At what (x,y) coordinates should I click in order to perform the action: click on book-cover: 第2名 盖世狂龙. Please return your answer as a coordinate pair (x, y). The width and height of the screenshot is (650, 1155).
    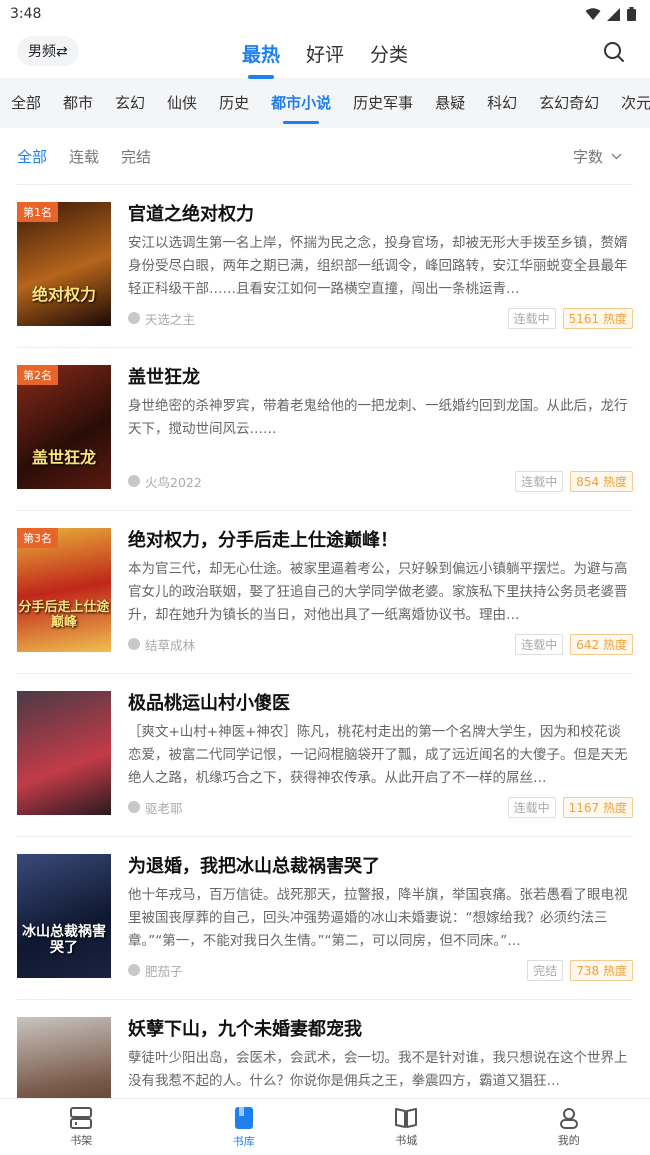
    Looking at the image, I should click on (64, 427).